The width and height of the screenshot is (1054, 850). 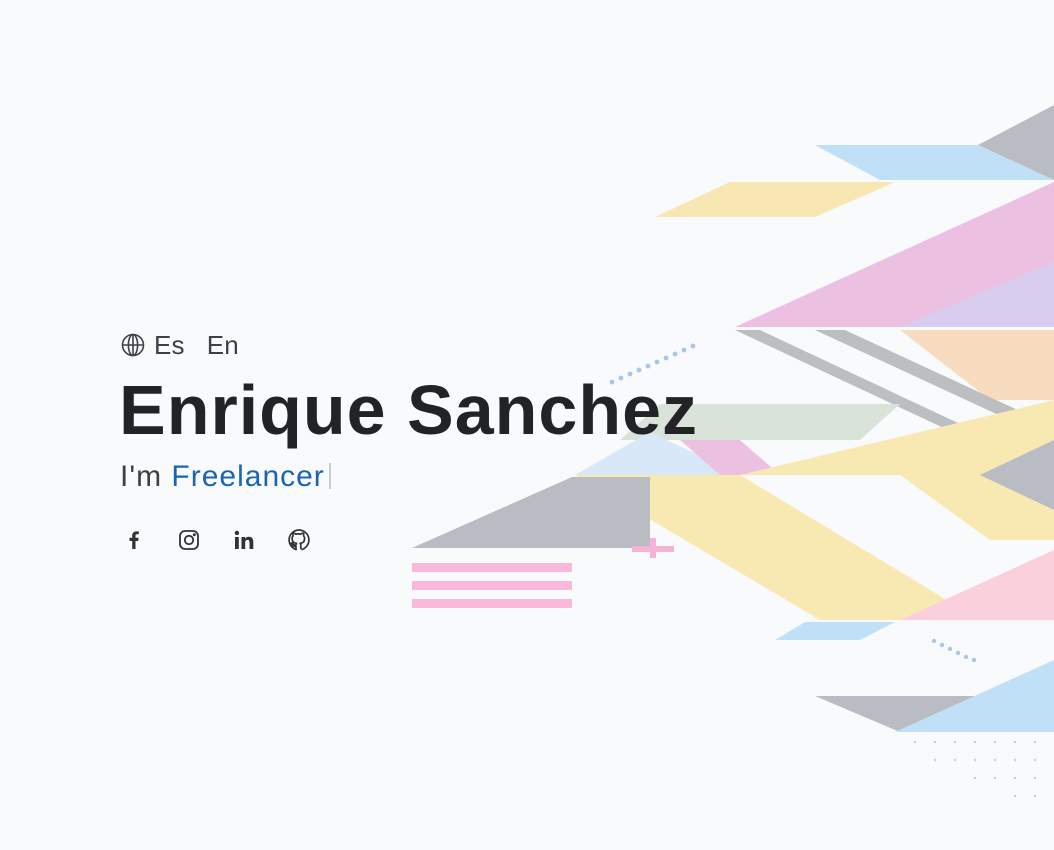 What do you see at coordinates (169, 345) in the screenshot?
I see `language-option-es: Es` at bounding box center [169, 345].